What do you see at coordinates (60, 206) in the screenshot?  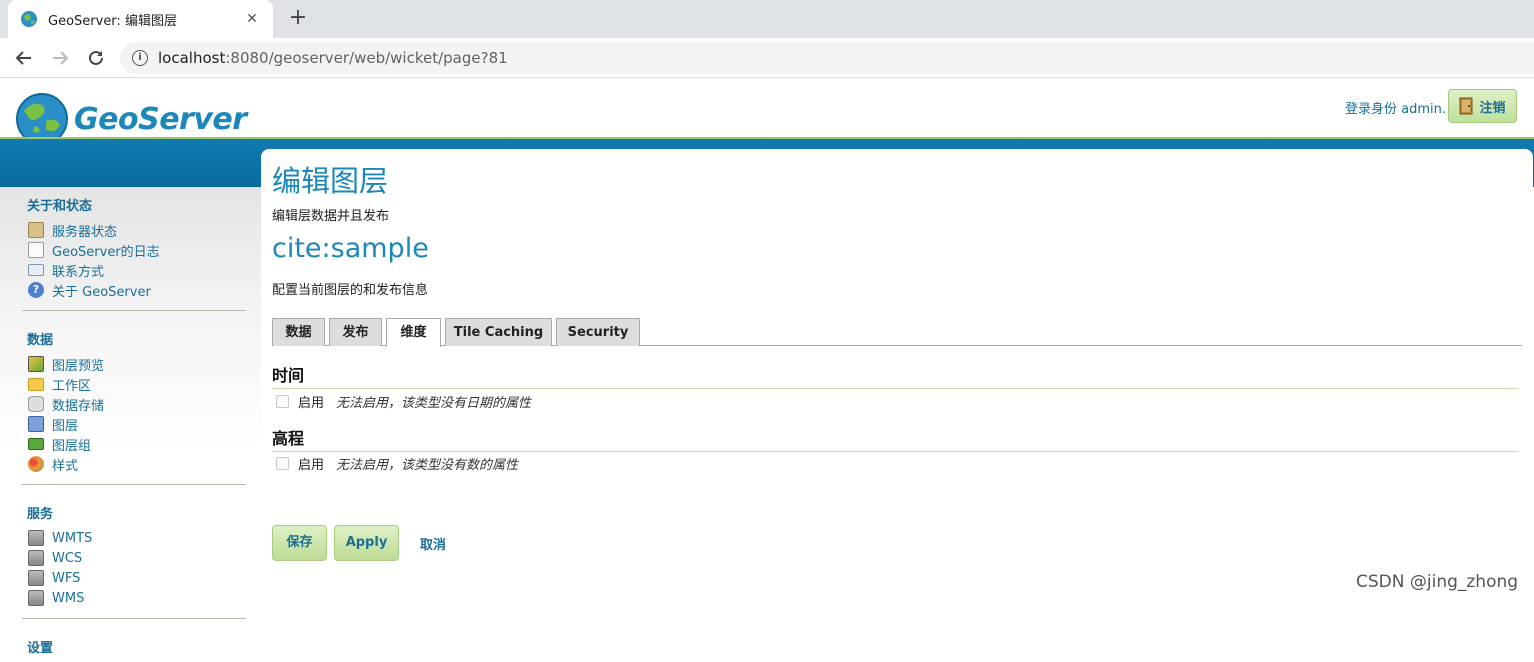 I see `sidebar-section-title: 关于和状态` at bounding box center [60, 206].